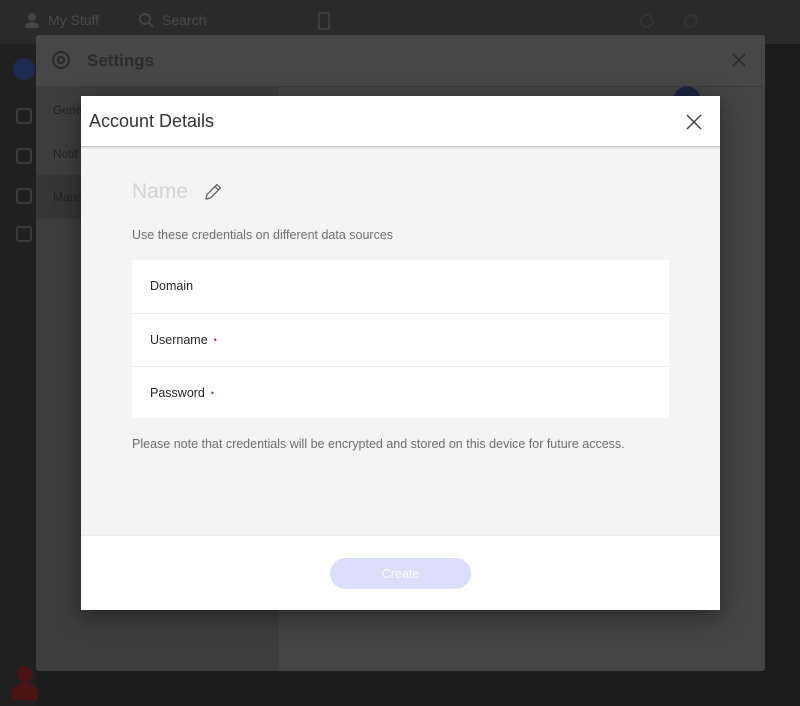 The height and width of the screenshot is (706, 800). What do you see at coordinates (24, 156) in the screenshot?
I see `favorites-icon` at bounding box center [24, 156].